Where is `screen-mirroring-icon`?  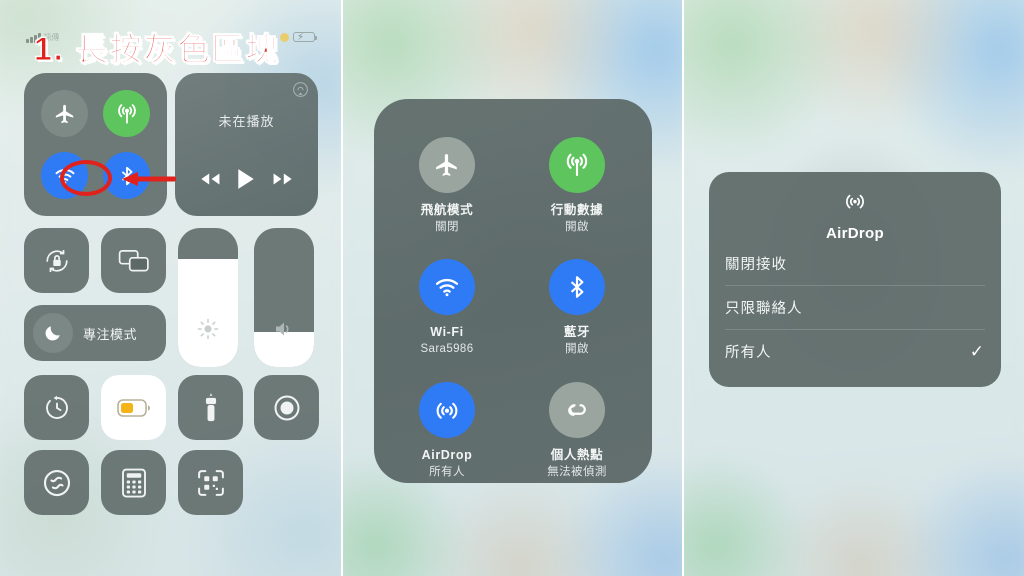 screen-mirroring-icon is located at coordinates (133, 260).